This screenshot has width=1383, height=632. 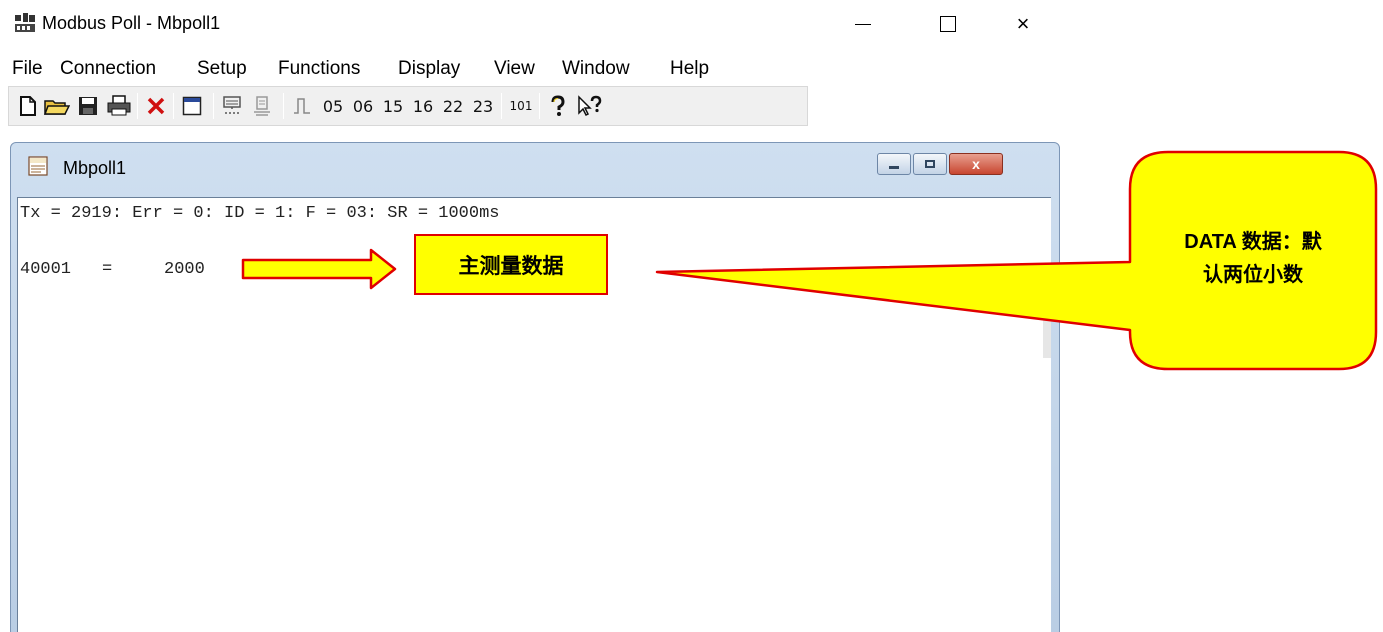 What do you see at coordinates (1253, 242) in the screenshot?
I see `callout-line-1: DATA 数据：默` at bounding box center [1253, 242].